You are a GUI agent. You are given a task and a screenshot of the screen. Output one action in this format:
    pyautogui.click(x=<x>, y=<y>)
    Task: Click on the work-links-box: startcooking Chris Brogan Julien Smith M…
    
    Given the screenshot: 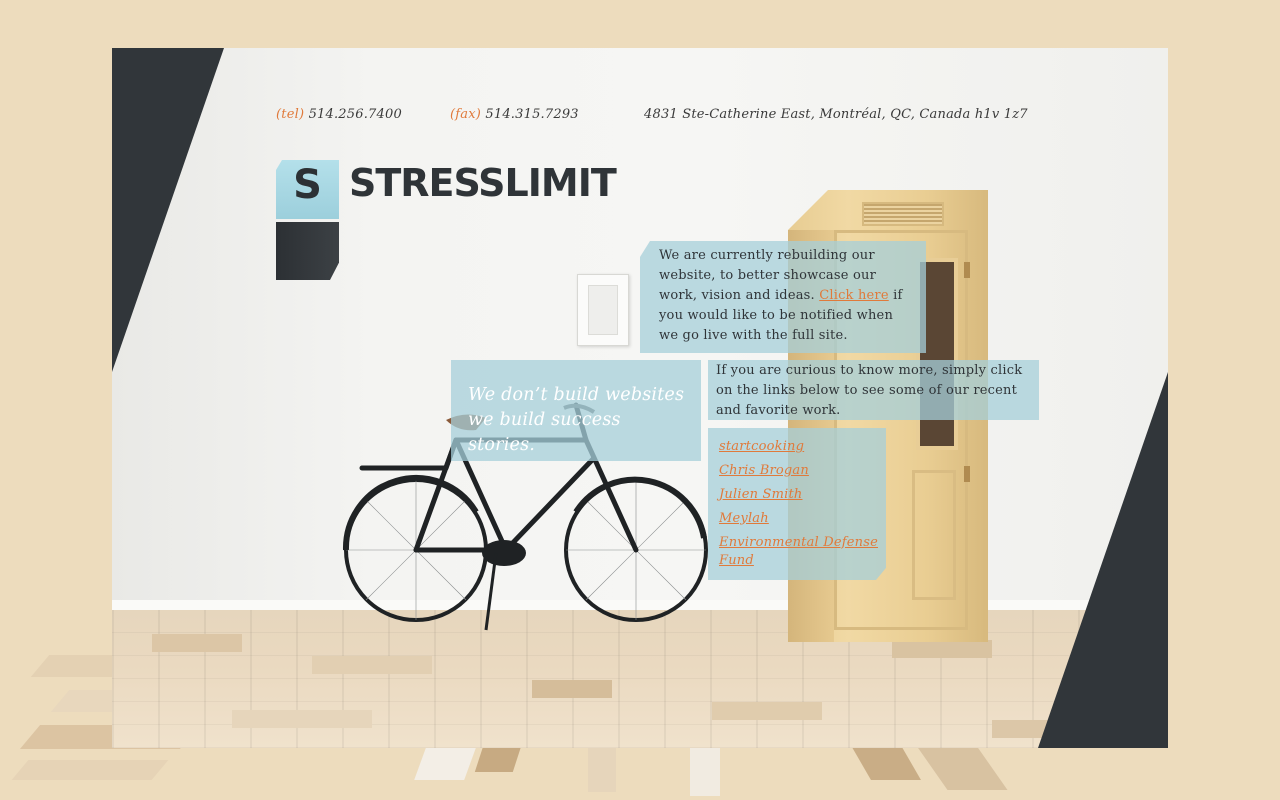 What is the action you would take?
    pyautogui.click(x=797, y=504)
    